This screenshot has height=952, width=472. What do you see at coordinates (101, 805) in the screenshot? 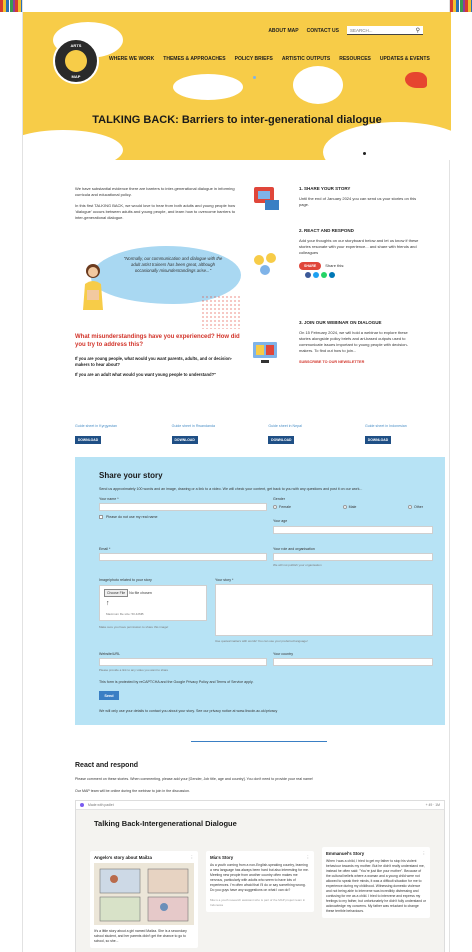
I see `padlet-made-with: Made with padlet` at bounding box center [101, 805].